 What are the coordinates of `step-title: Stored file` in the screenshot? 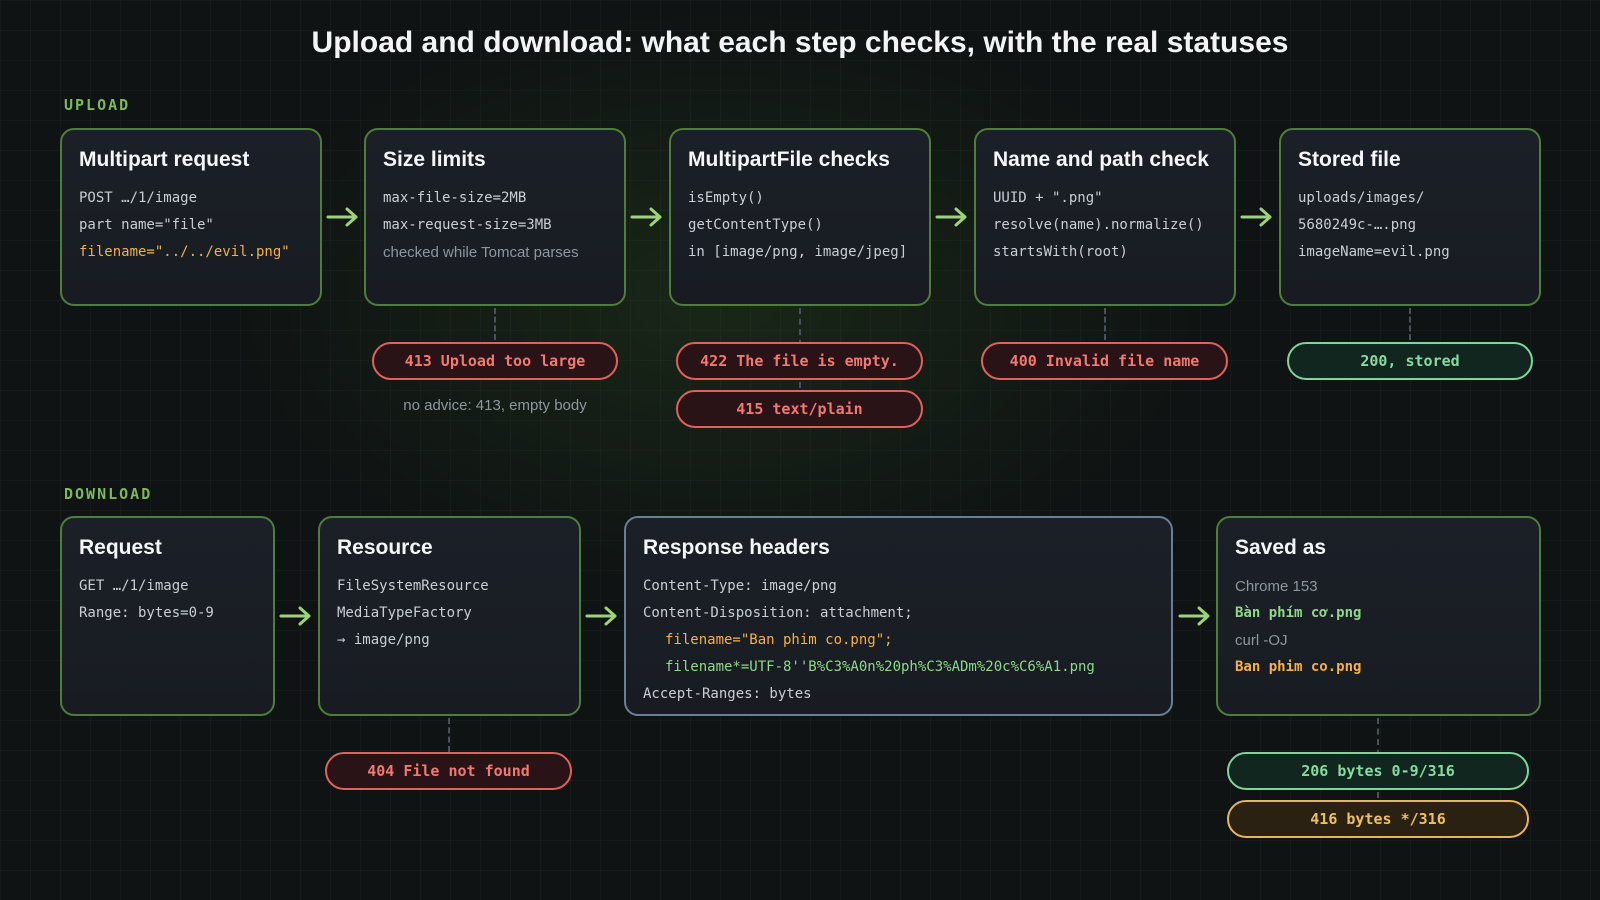 It's located at (1349, 159).